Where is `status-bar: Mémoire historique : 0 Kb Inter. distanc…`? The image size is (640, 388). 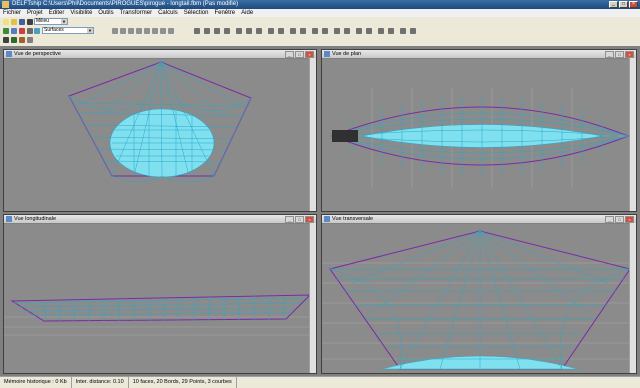
status-bar: Mémoire historique : 0 Kb Inter. distanc… is located at coordinates (320, 382).